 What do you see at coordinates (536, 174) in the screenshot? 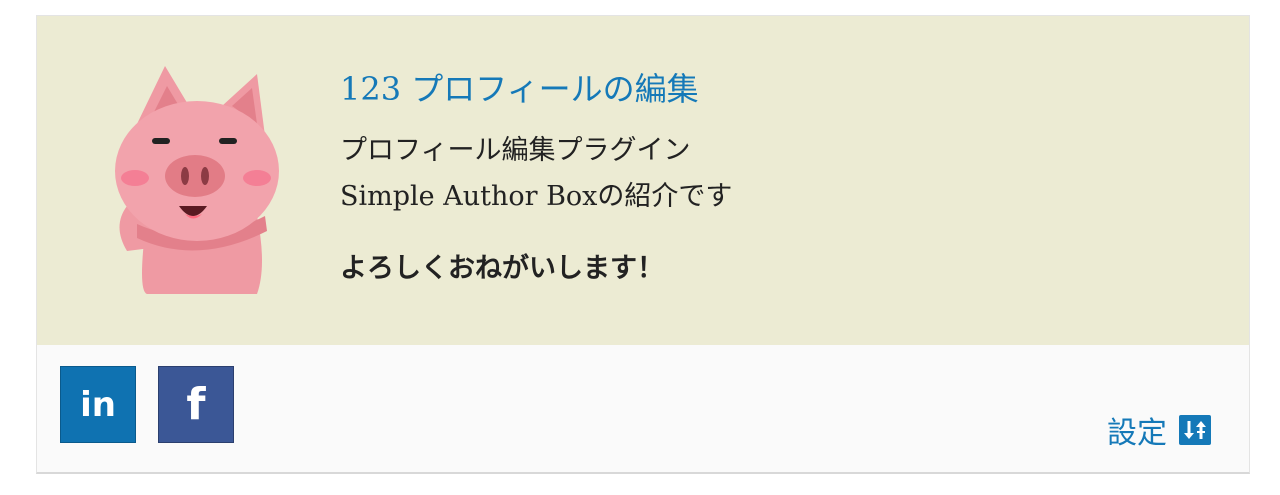
I see `author-description: プロフィール編集プラグイン Simple Author Boxの紹介です` at bounding box center [536, 174].